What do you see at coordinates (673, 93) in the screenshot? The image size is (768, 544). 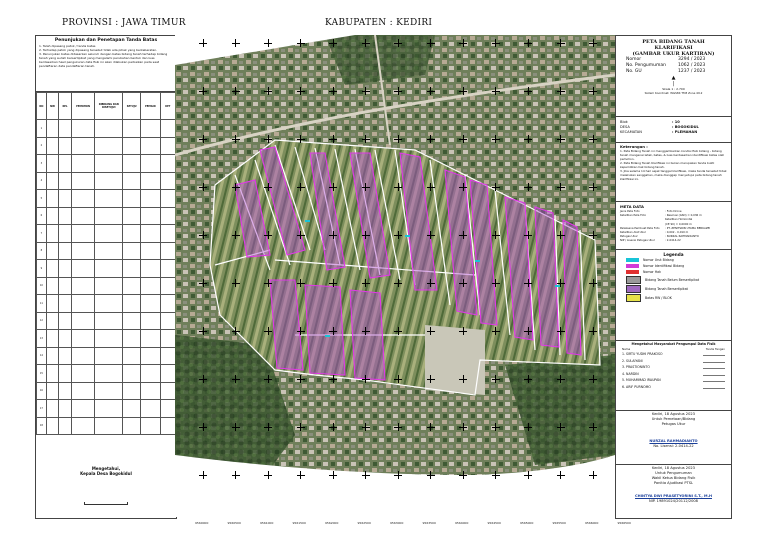 I see `coordinate-system: Sistem Koordinat: WGS84 TM3 Zone 49.2` at bounding box center [673, 93].